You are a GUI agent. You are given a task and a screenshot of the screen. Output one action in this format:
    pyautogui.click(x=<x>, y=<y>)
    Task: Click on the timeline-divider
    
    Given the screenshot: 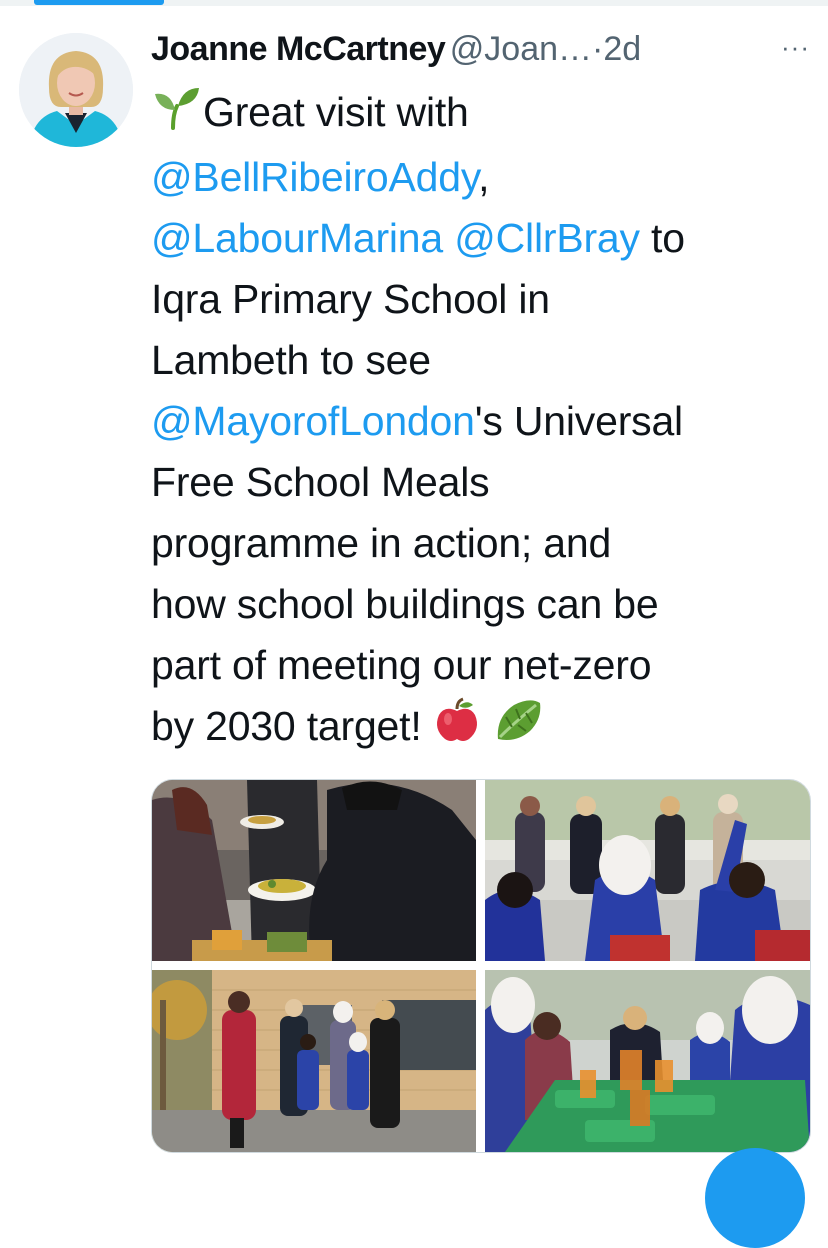 What is the action you would take?
    pyautogui.click(x=414, y=3)
    